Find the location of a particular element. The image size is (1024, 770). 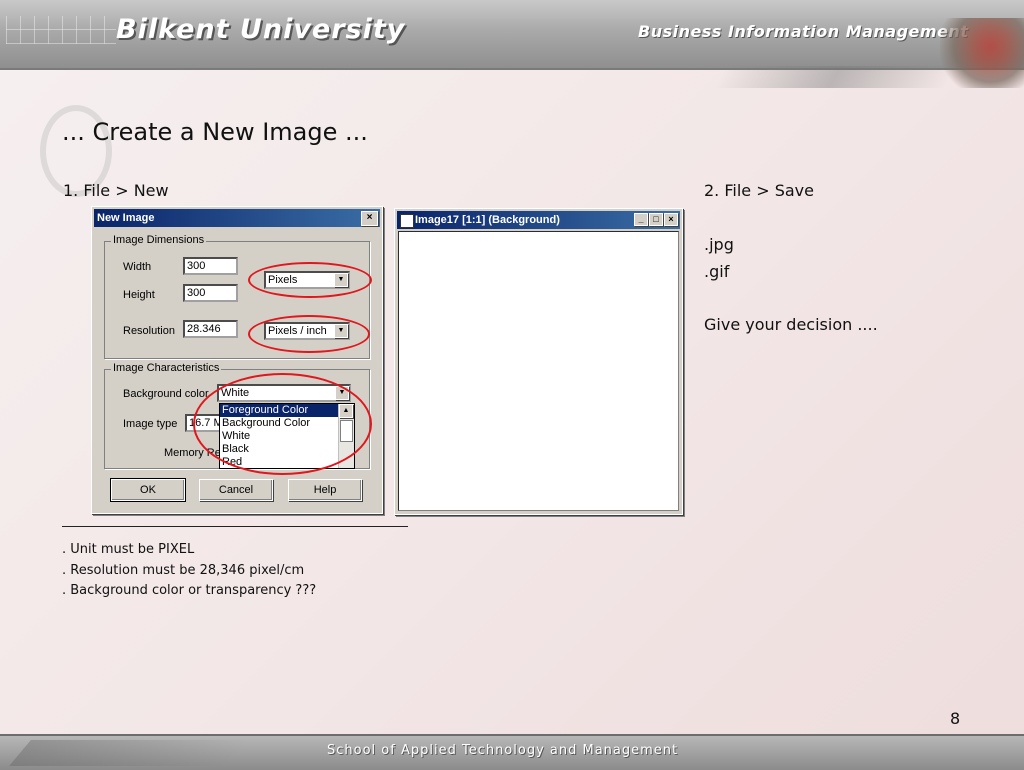

image-window: Image17 [1:1] (Background) _ □ × is located at coordinates (538, 361).